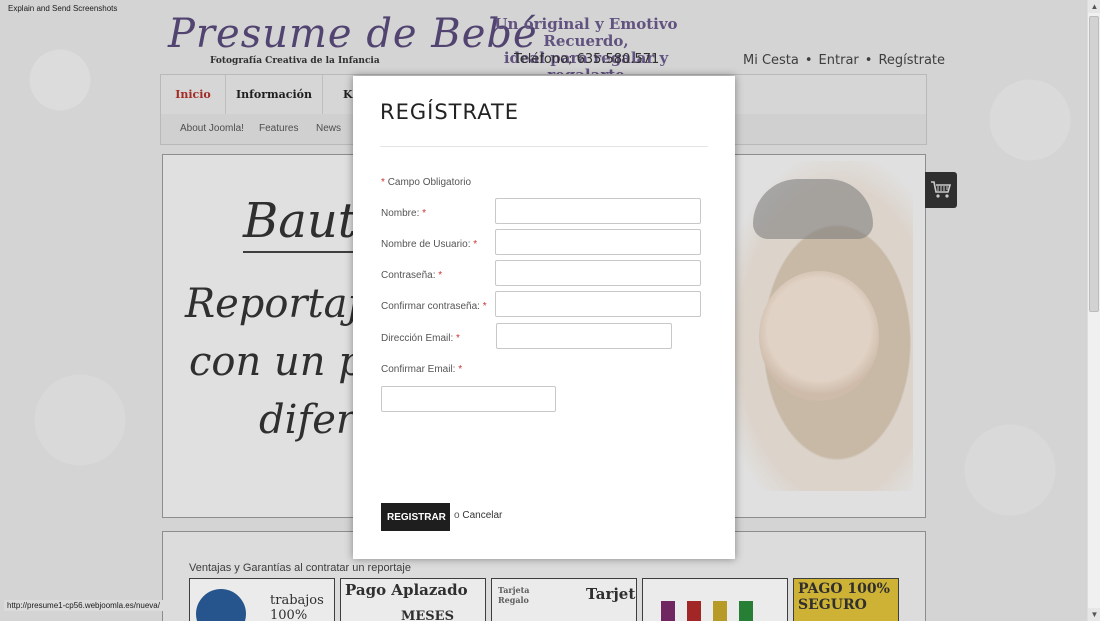  I want to click on modal-title: REGÍSTRATE, so click(450, 112).